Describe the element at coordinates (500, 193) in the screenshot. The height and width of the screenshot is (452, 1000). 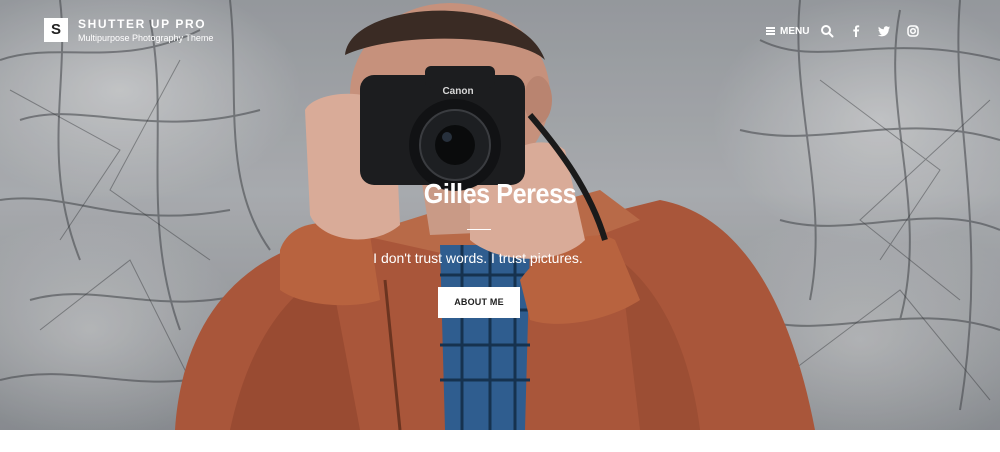
I see `hero-title: Gilles Peress` at that location.